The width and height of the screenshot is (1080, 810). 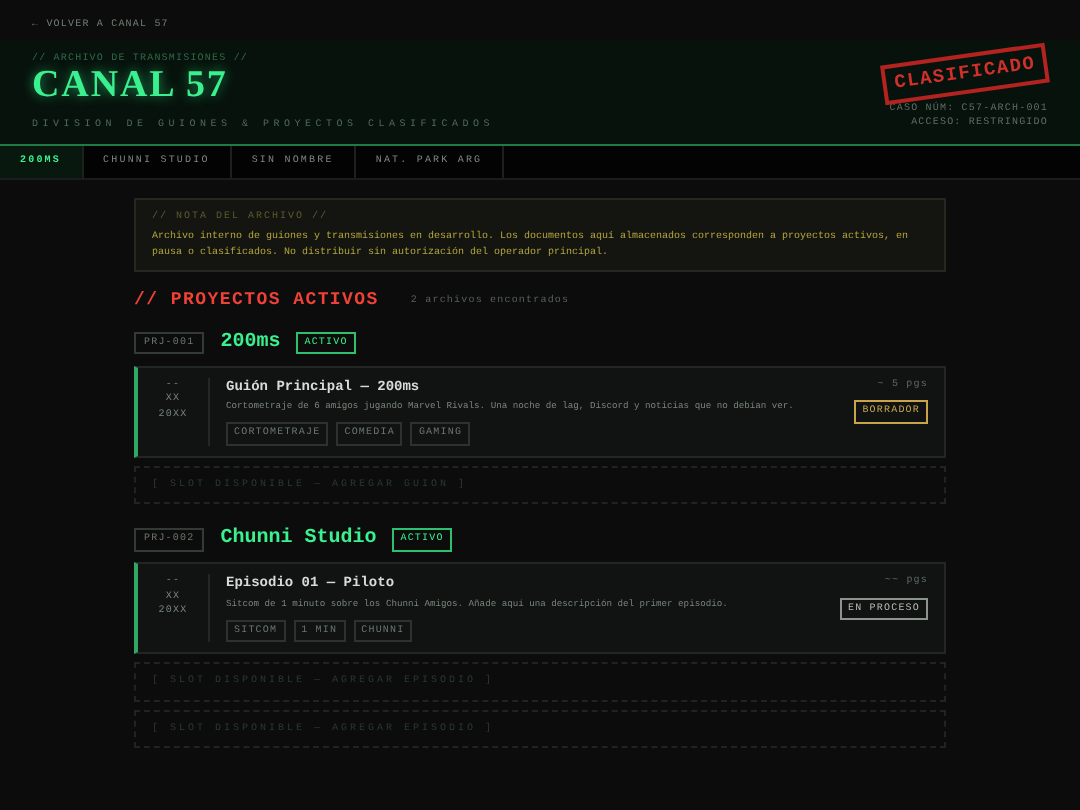 What do you see at coordinates (256, 301) in the screenshot?
I see `section-title: // PROYECTOS ACTIVOS` at bounding box center [256, 301].